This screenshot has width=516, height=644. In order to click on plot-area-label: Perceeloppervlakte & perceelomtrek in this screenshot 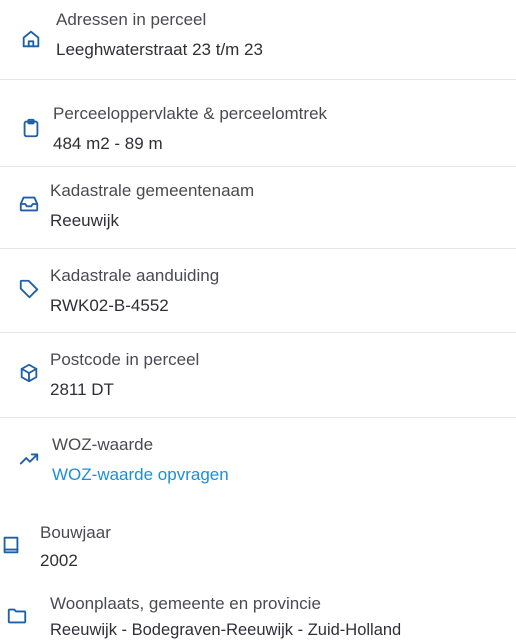, I will do `click(190, 113)`.